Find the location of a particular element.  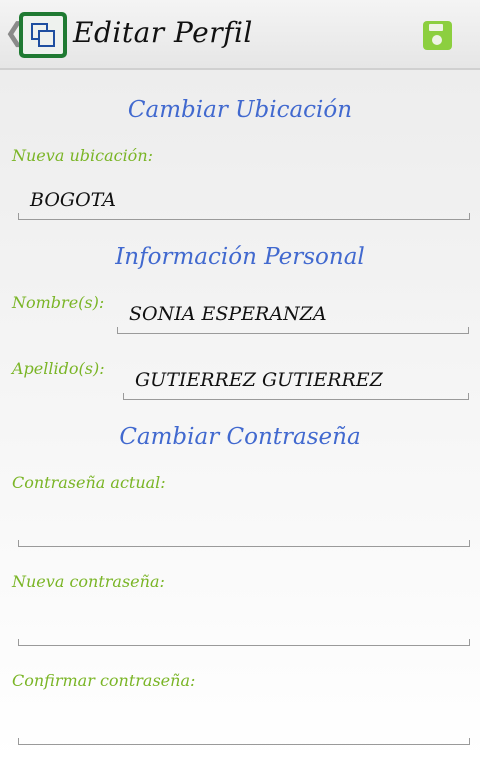

new-password-label: Nueva contraseña: is located at coordinates (88, 581).